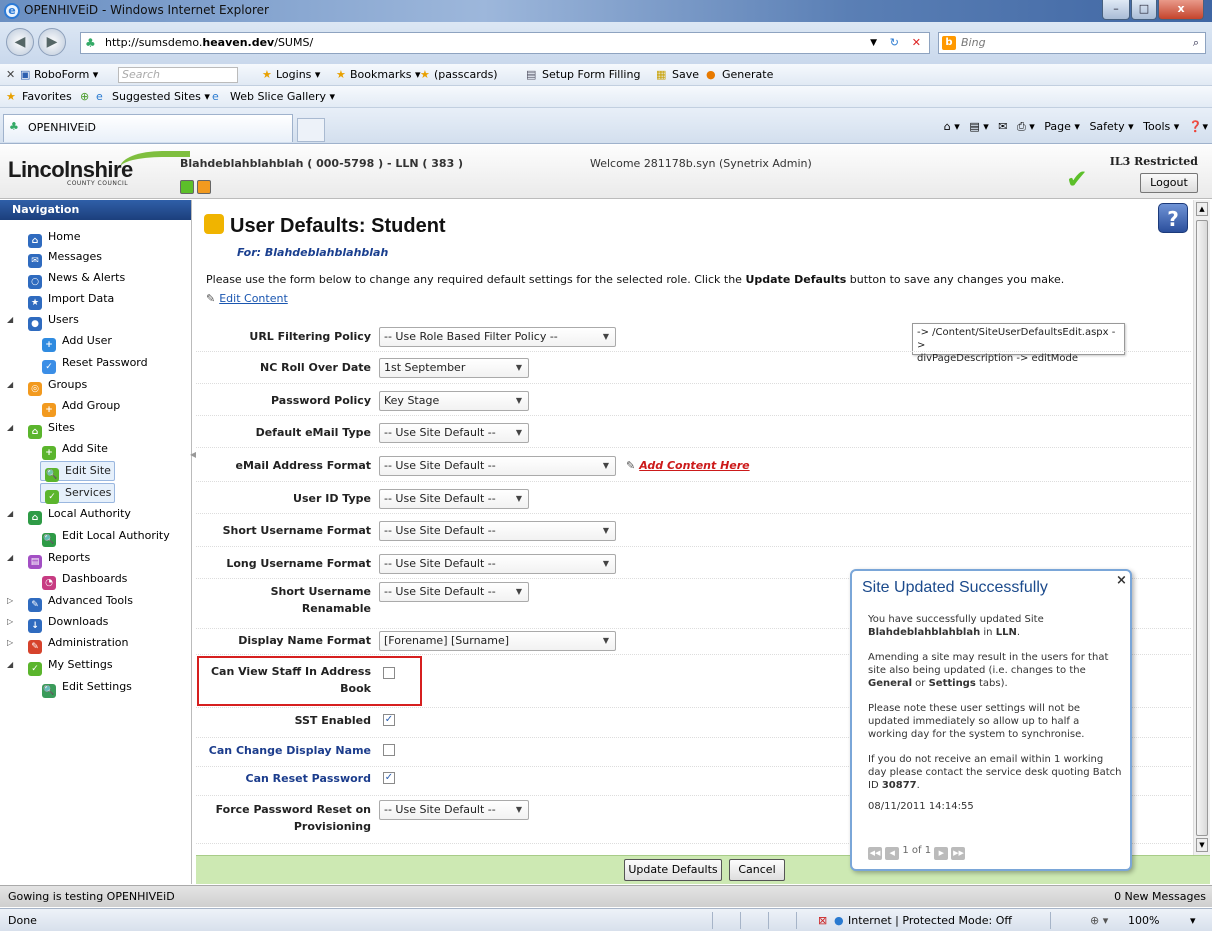 The image size is (1212, 931). I want to click on nav-item-administration: ▷ ✎ Administration, so click(68, 644).